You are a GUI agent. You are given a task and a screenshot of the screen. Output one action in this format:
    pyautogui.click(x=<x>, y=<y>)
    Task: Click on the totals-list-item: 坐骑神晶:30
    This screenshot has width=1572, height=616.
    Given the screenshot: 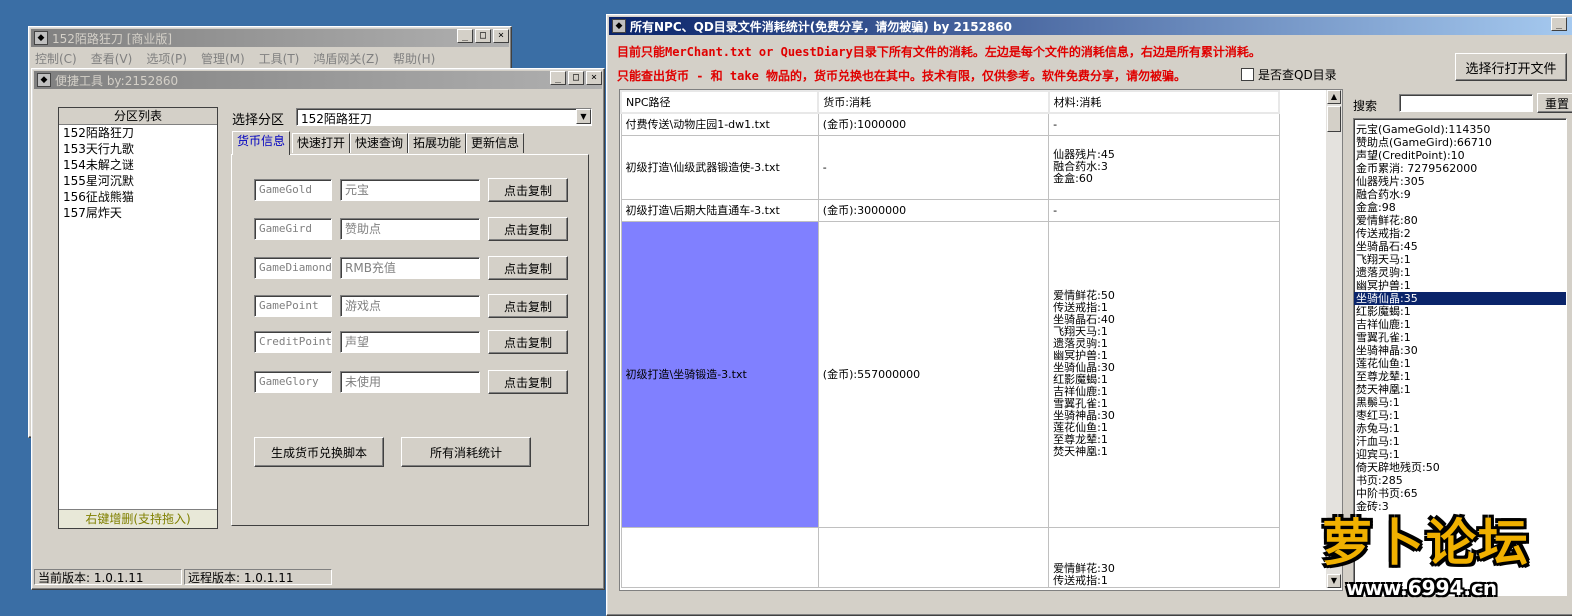 What is the action you would take?
    pyautogui.click(x=1460, y=350)
    